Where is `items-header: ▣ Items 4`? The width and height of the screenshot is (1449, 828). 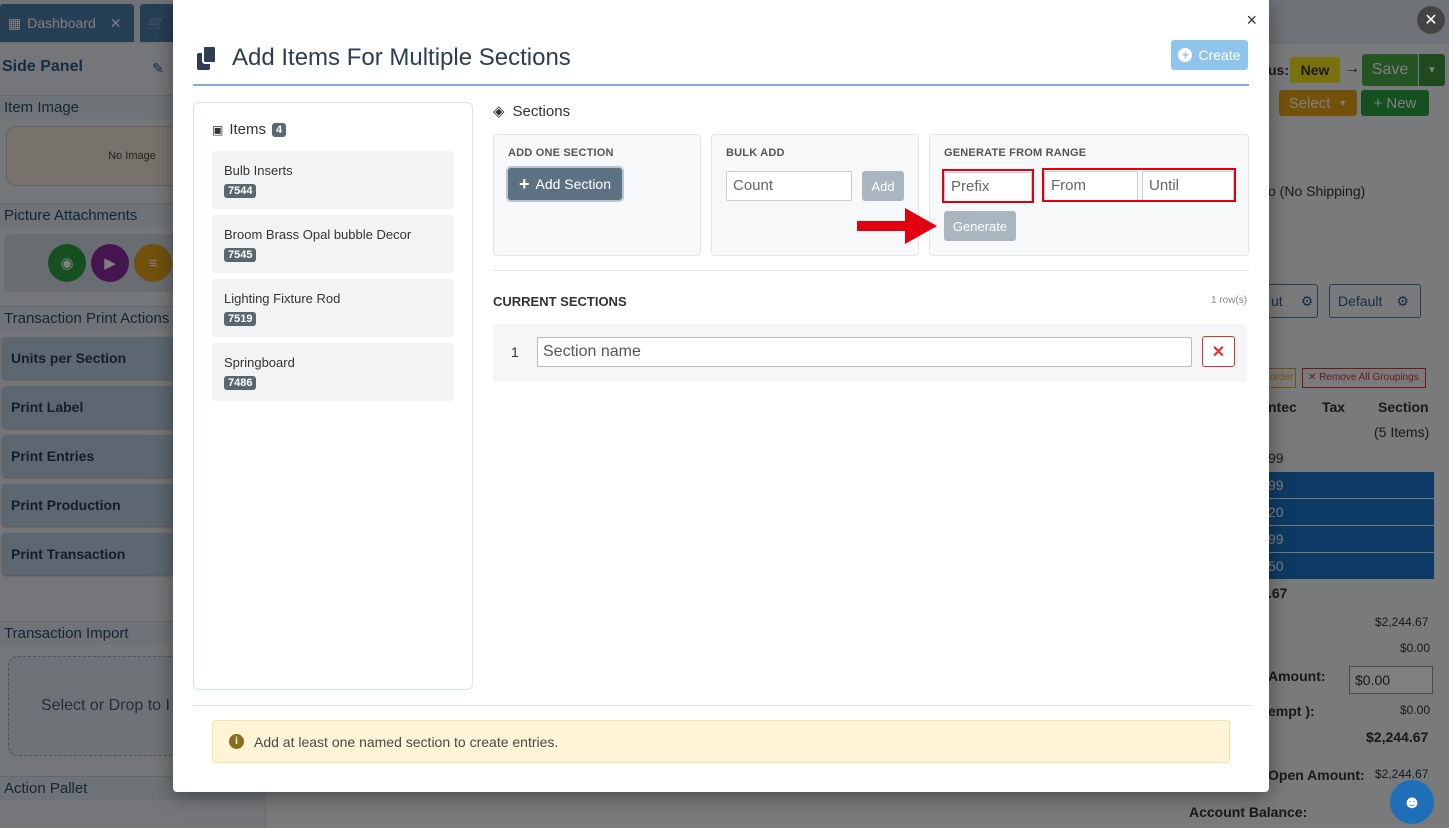
items-header: ▣ Items 4 is located at coordinates (249, 129).